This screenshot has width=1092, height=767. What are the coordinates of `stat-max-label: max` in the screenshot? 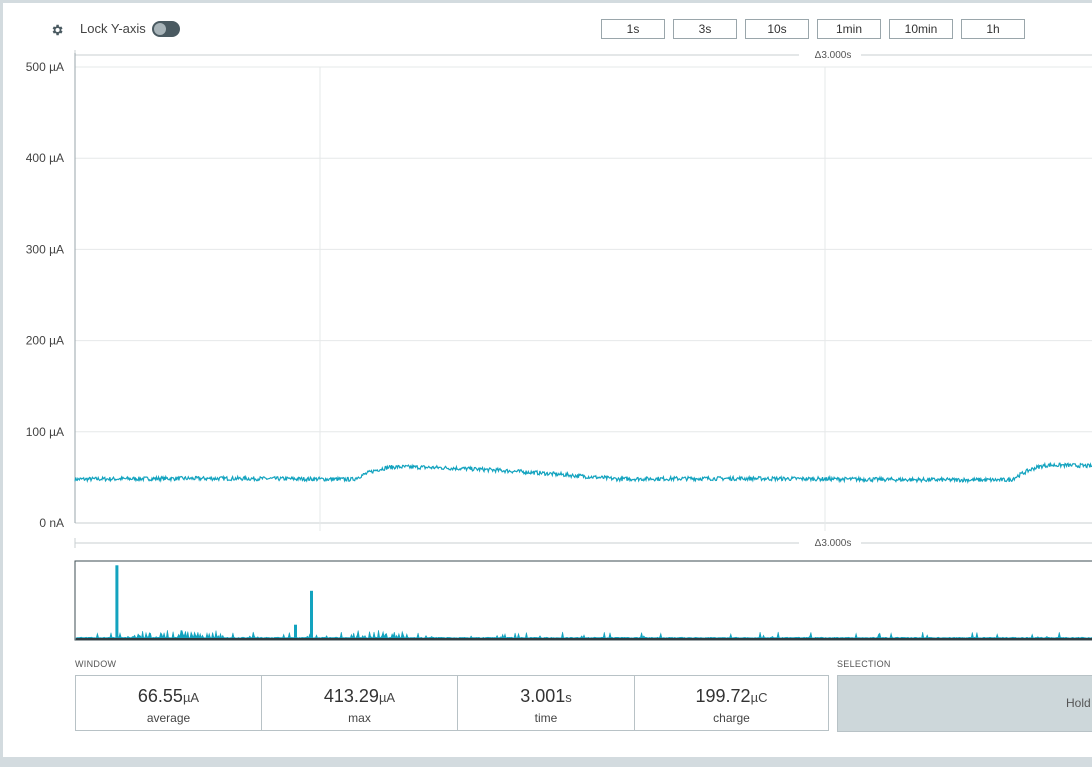 It's located at (359, 718).